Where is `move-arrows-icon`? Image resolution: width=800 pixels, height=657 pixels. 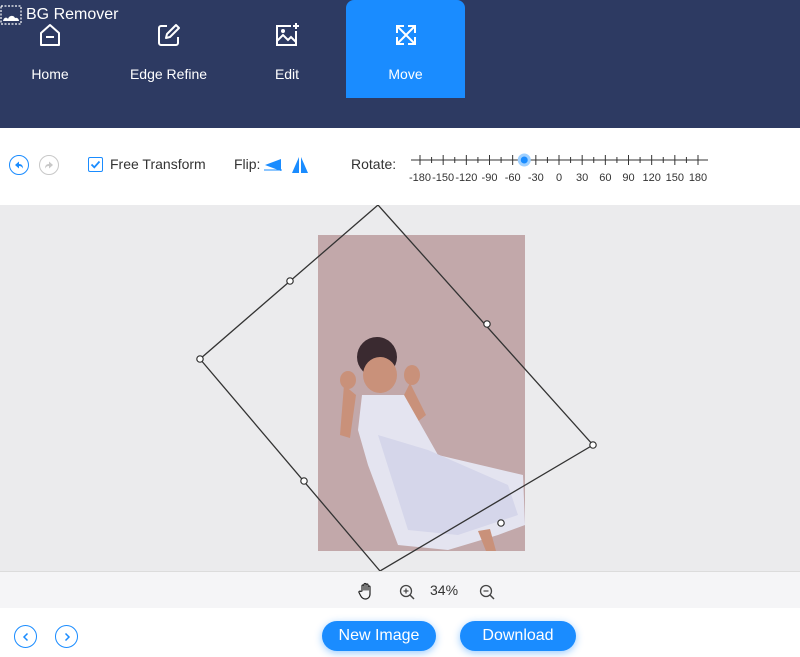
move-arrows-icon is located at coordinates (405, 35).